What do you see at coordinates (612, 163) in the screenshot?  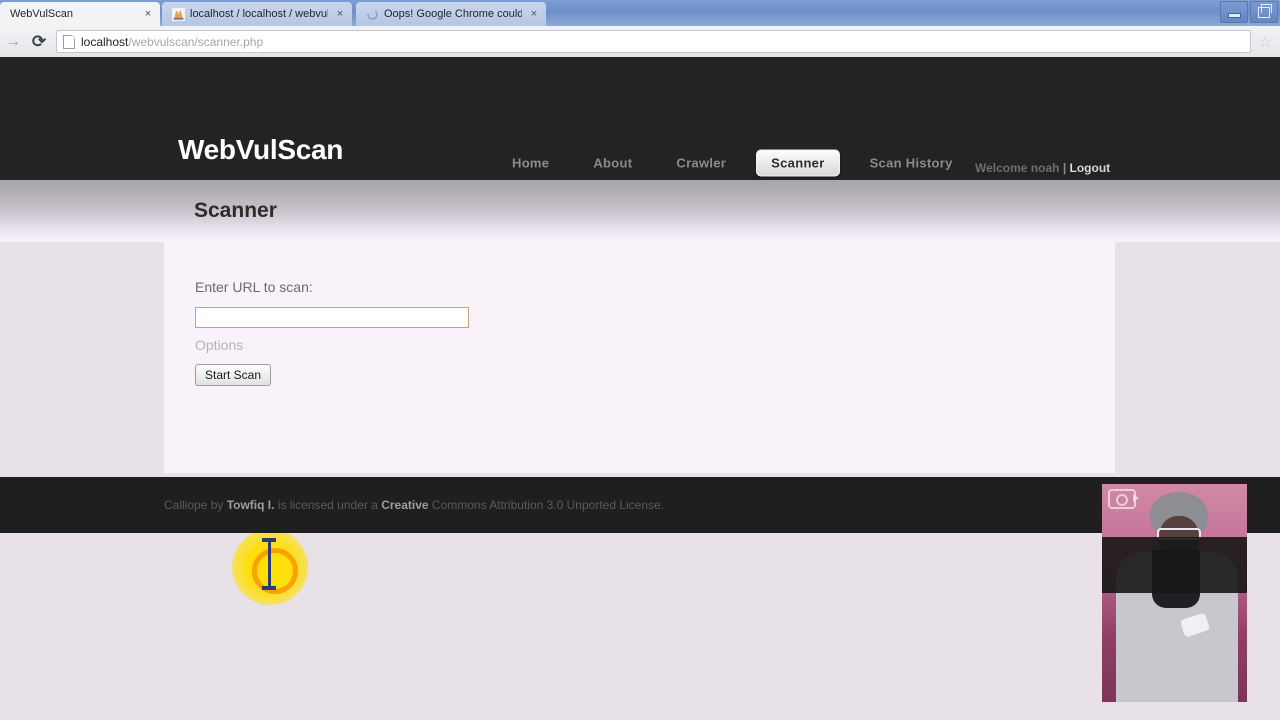 I see `nav-item-about: About` at bounding box center [612, 163].